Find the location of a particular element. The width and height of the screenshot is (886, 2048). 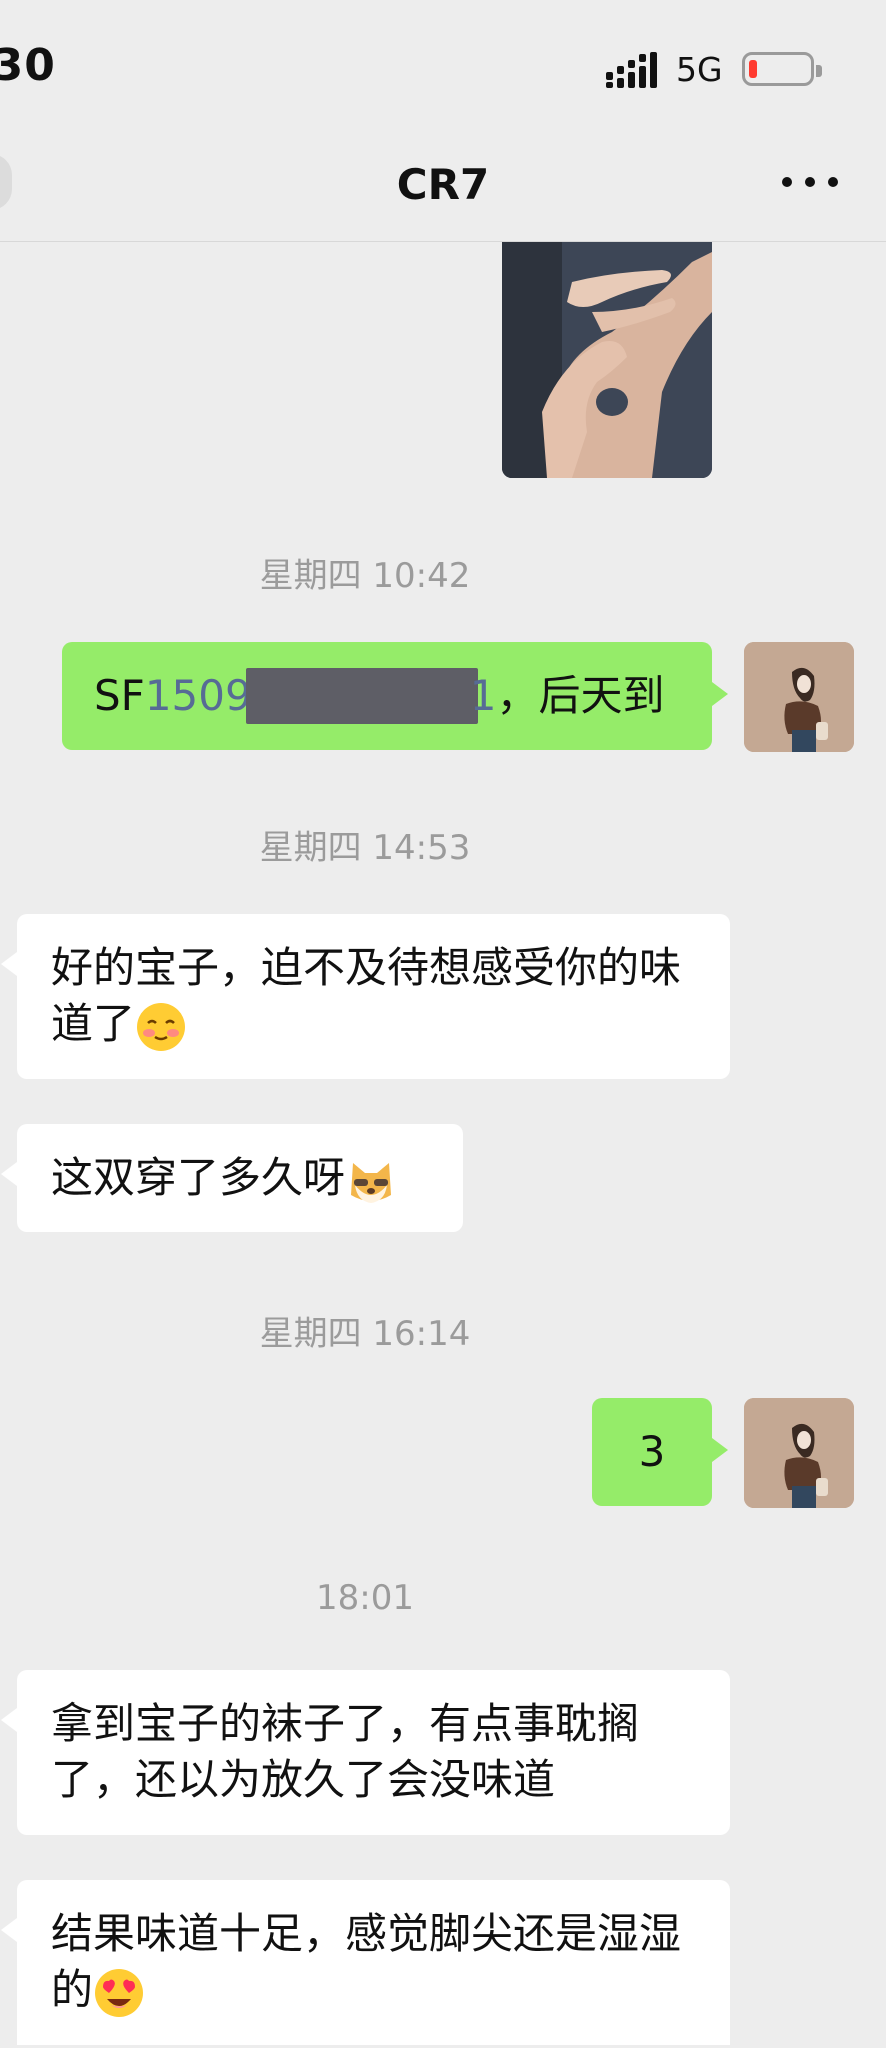

battery-level is located at coordinates (753, 69).